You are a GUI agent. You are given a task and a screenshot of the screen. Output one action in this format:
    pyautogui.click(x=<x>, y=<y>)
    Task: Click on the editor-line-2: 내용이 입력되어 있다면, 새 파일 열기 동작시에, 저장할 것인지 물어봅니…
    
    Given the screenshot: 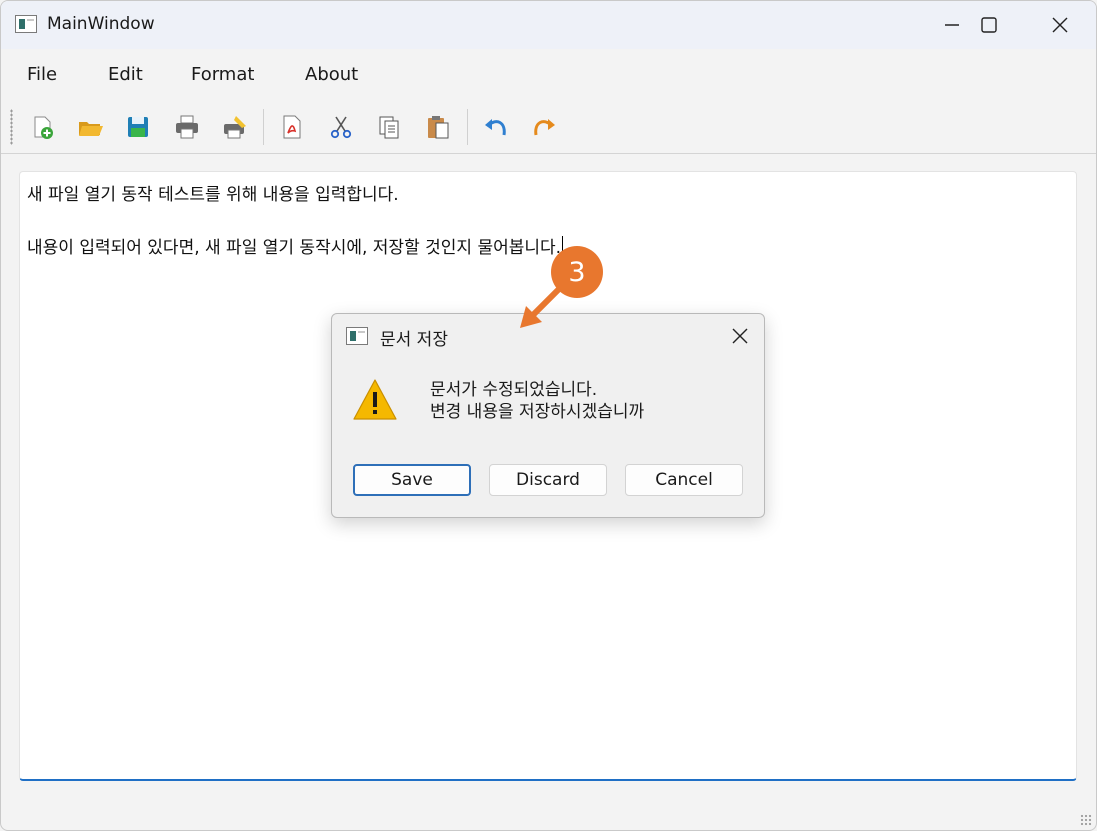 What is the action you would take?
    pyautogui.click(x=295, y=245)
    